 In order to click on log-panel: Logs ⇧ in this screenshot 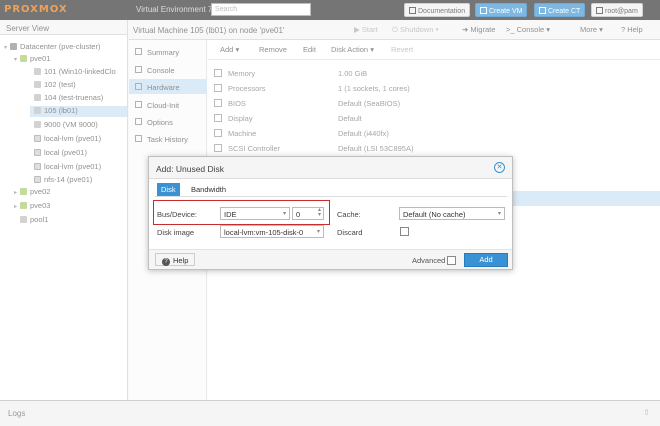, I will do `click(330, 413)`.